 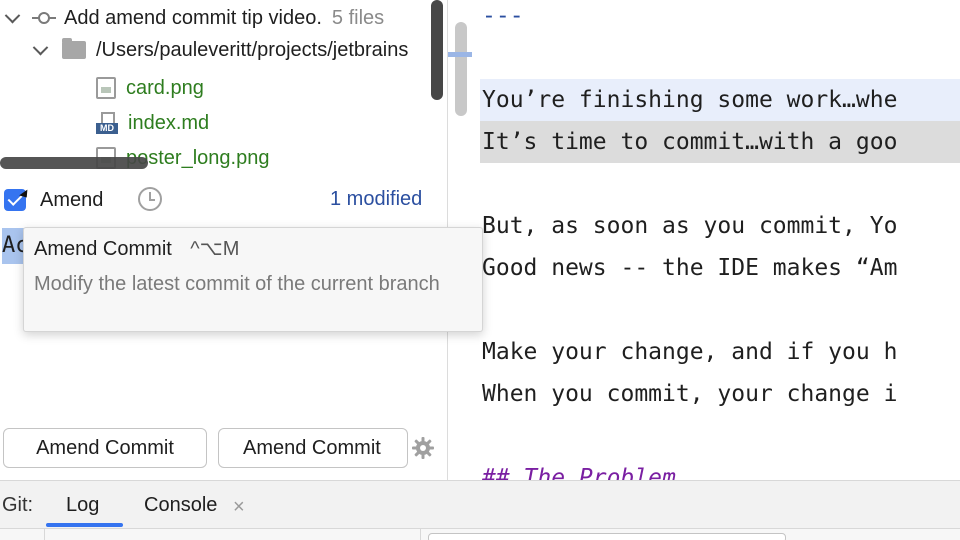 What do you see at coordinates (44, 18) in the screenshot?
I see `commit-icon` at bounding box center [44, 18].